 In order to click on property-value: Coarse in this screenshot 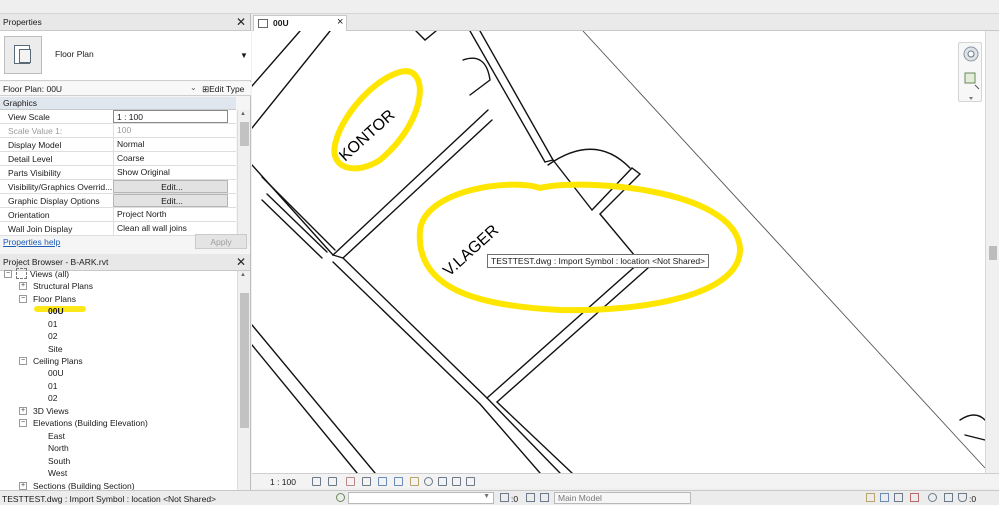, I will do `click(170, 158)`.